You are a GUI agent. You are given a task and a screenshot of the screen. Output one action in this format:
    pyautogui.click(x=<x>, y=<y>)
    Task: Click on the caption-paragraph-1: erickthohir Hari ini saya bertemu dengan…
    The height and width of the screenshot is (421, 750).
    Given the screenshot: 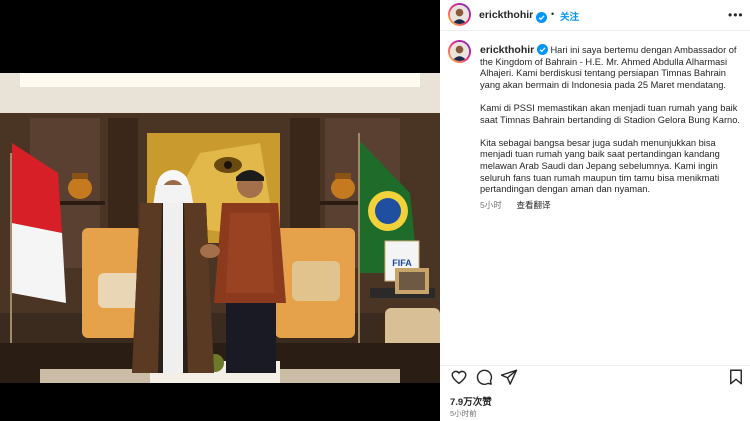 What is the action you would take?
    pyautogui.click(x=611, y=67)
    